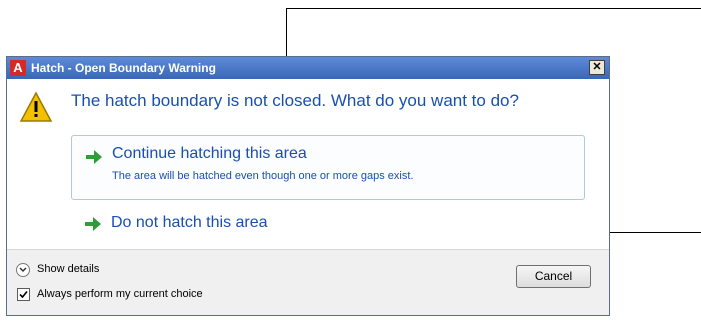 The width and height of the screenshot is (701, 324). Describe the element at coordinates (597, 67) in the screenshot. I see `close-button: ✕` at that location.